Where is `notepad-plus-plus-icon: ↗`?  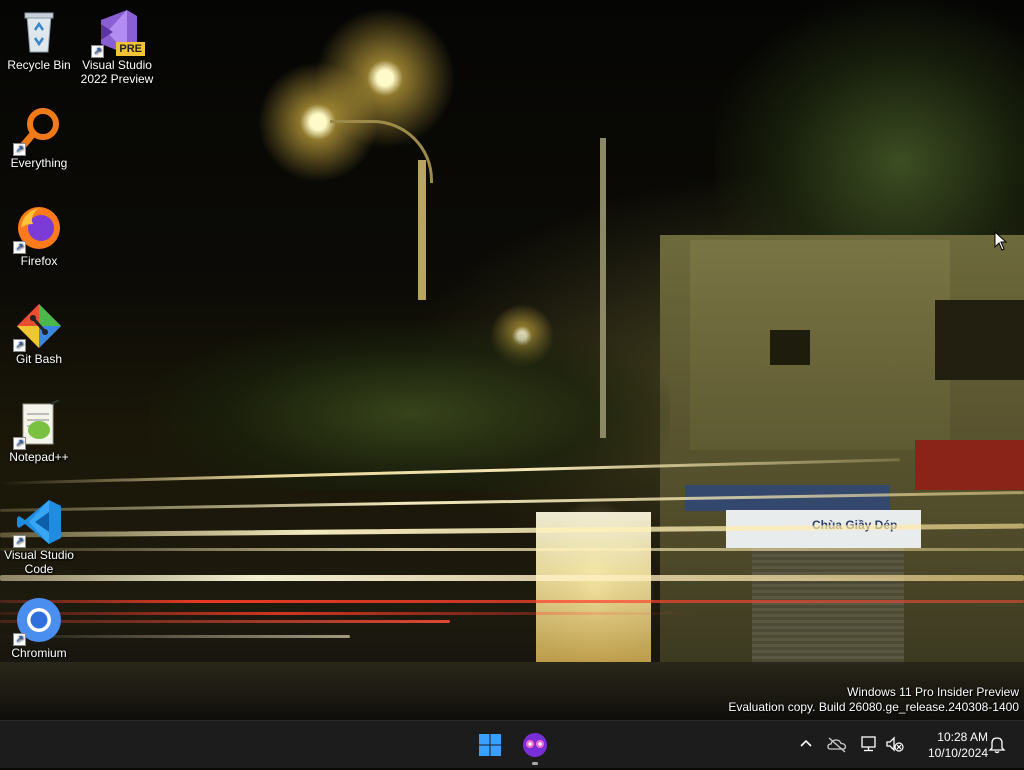
notepad-plus-plus-icon: ↗ is located at coordinates (38, 424).